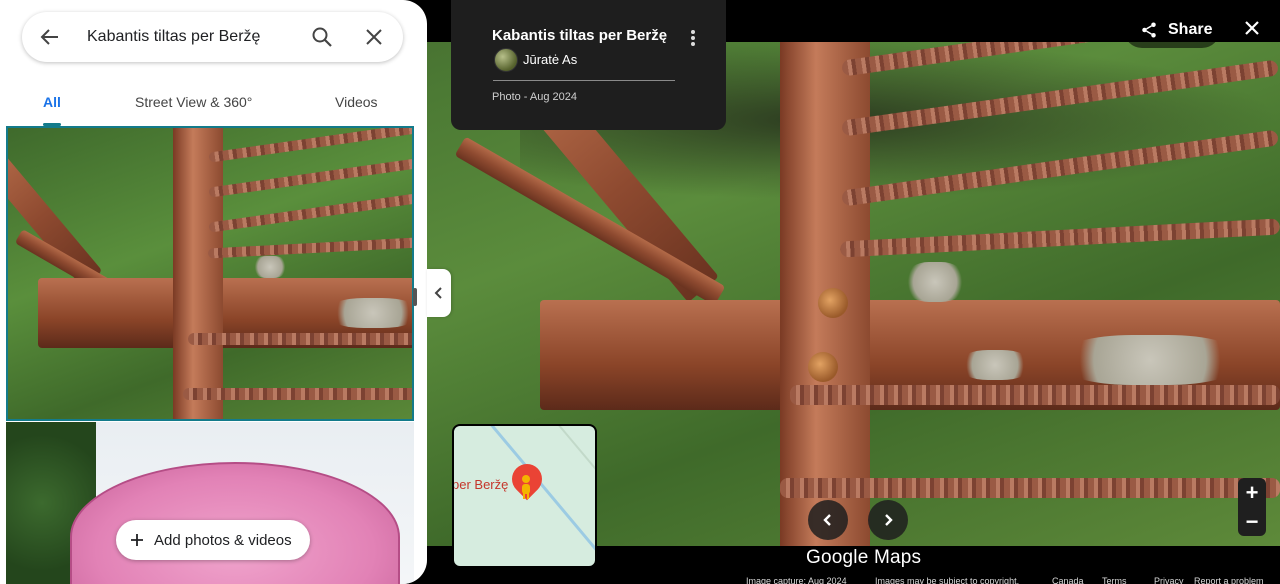  What do you see at coordinates (480, 484) in the screenshot?
I see `minimap-label: per Beržę` at bounding box center [480, 484].